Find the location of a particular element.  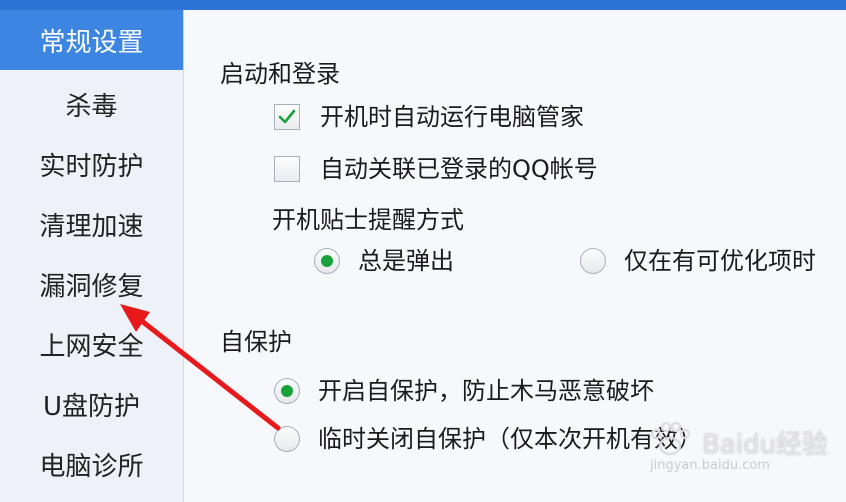

self-protect-off-radio is located at coordinates (287, 439).